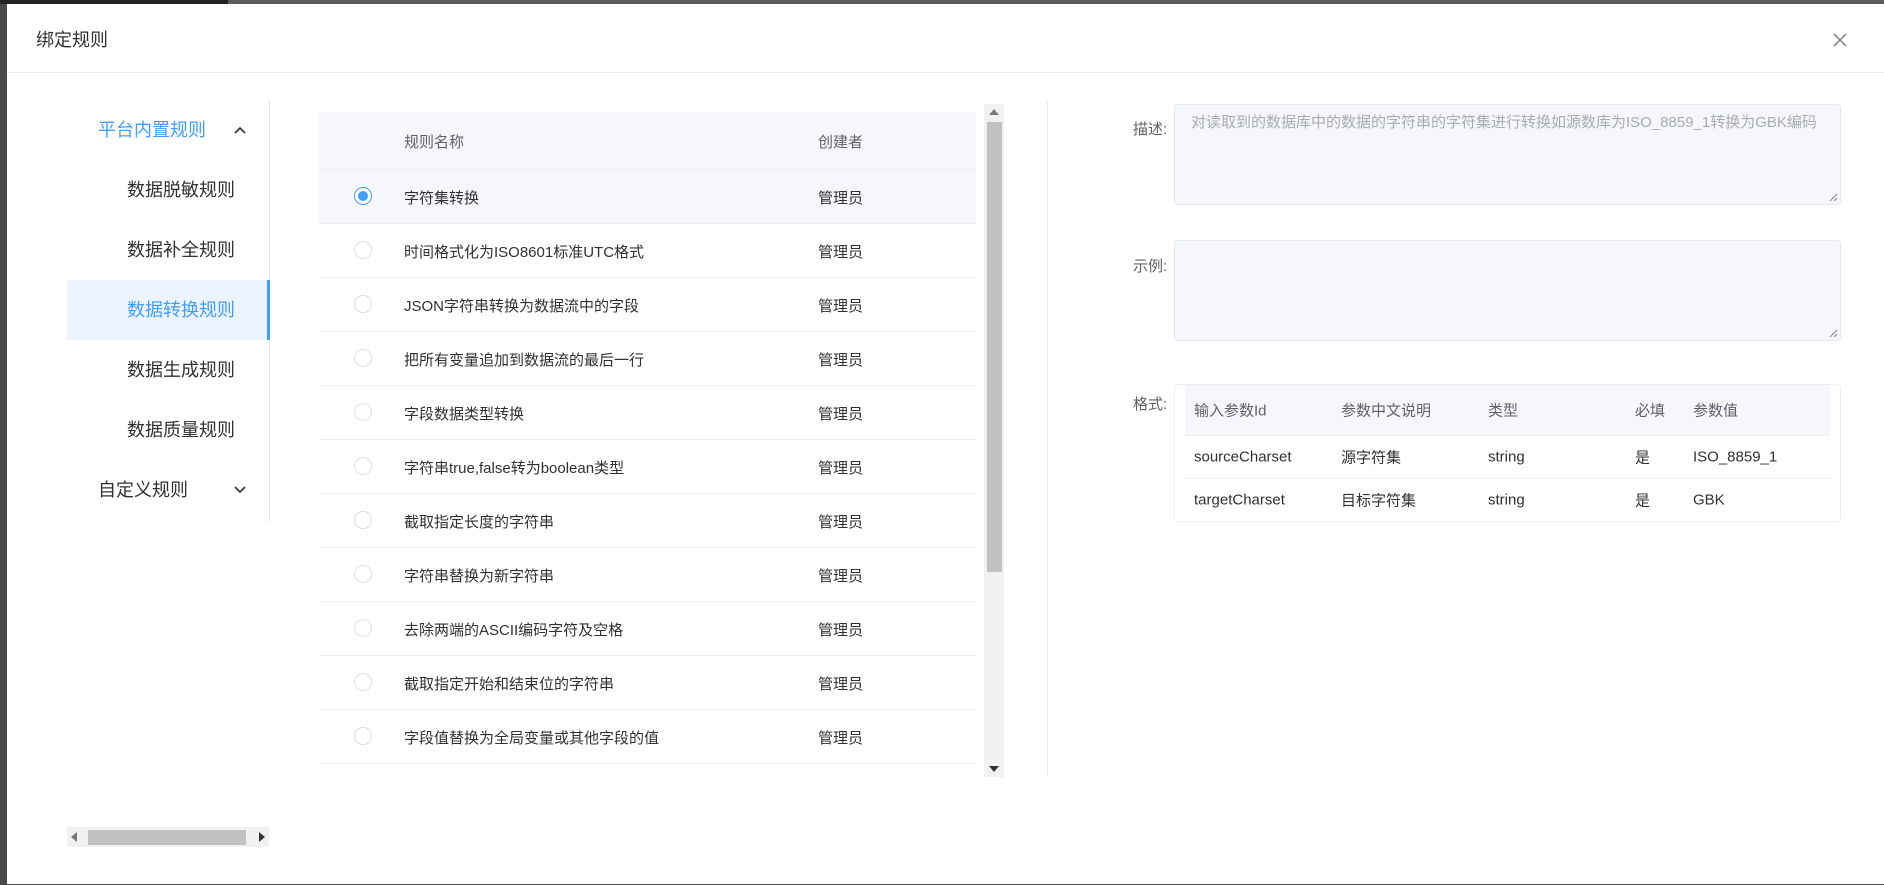 The width and height of the screenshot is (1884, 885). What do you see at coordinates (74, 837) in the screenshot?
I see `scroll-left-arrow-icon` at bounding box center [74, 837].